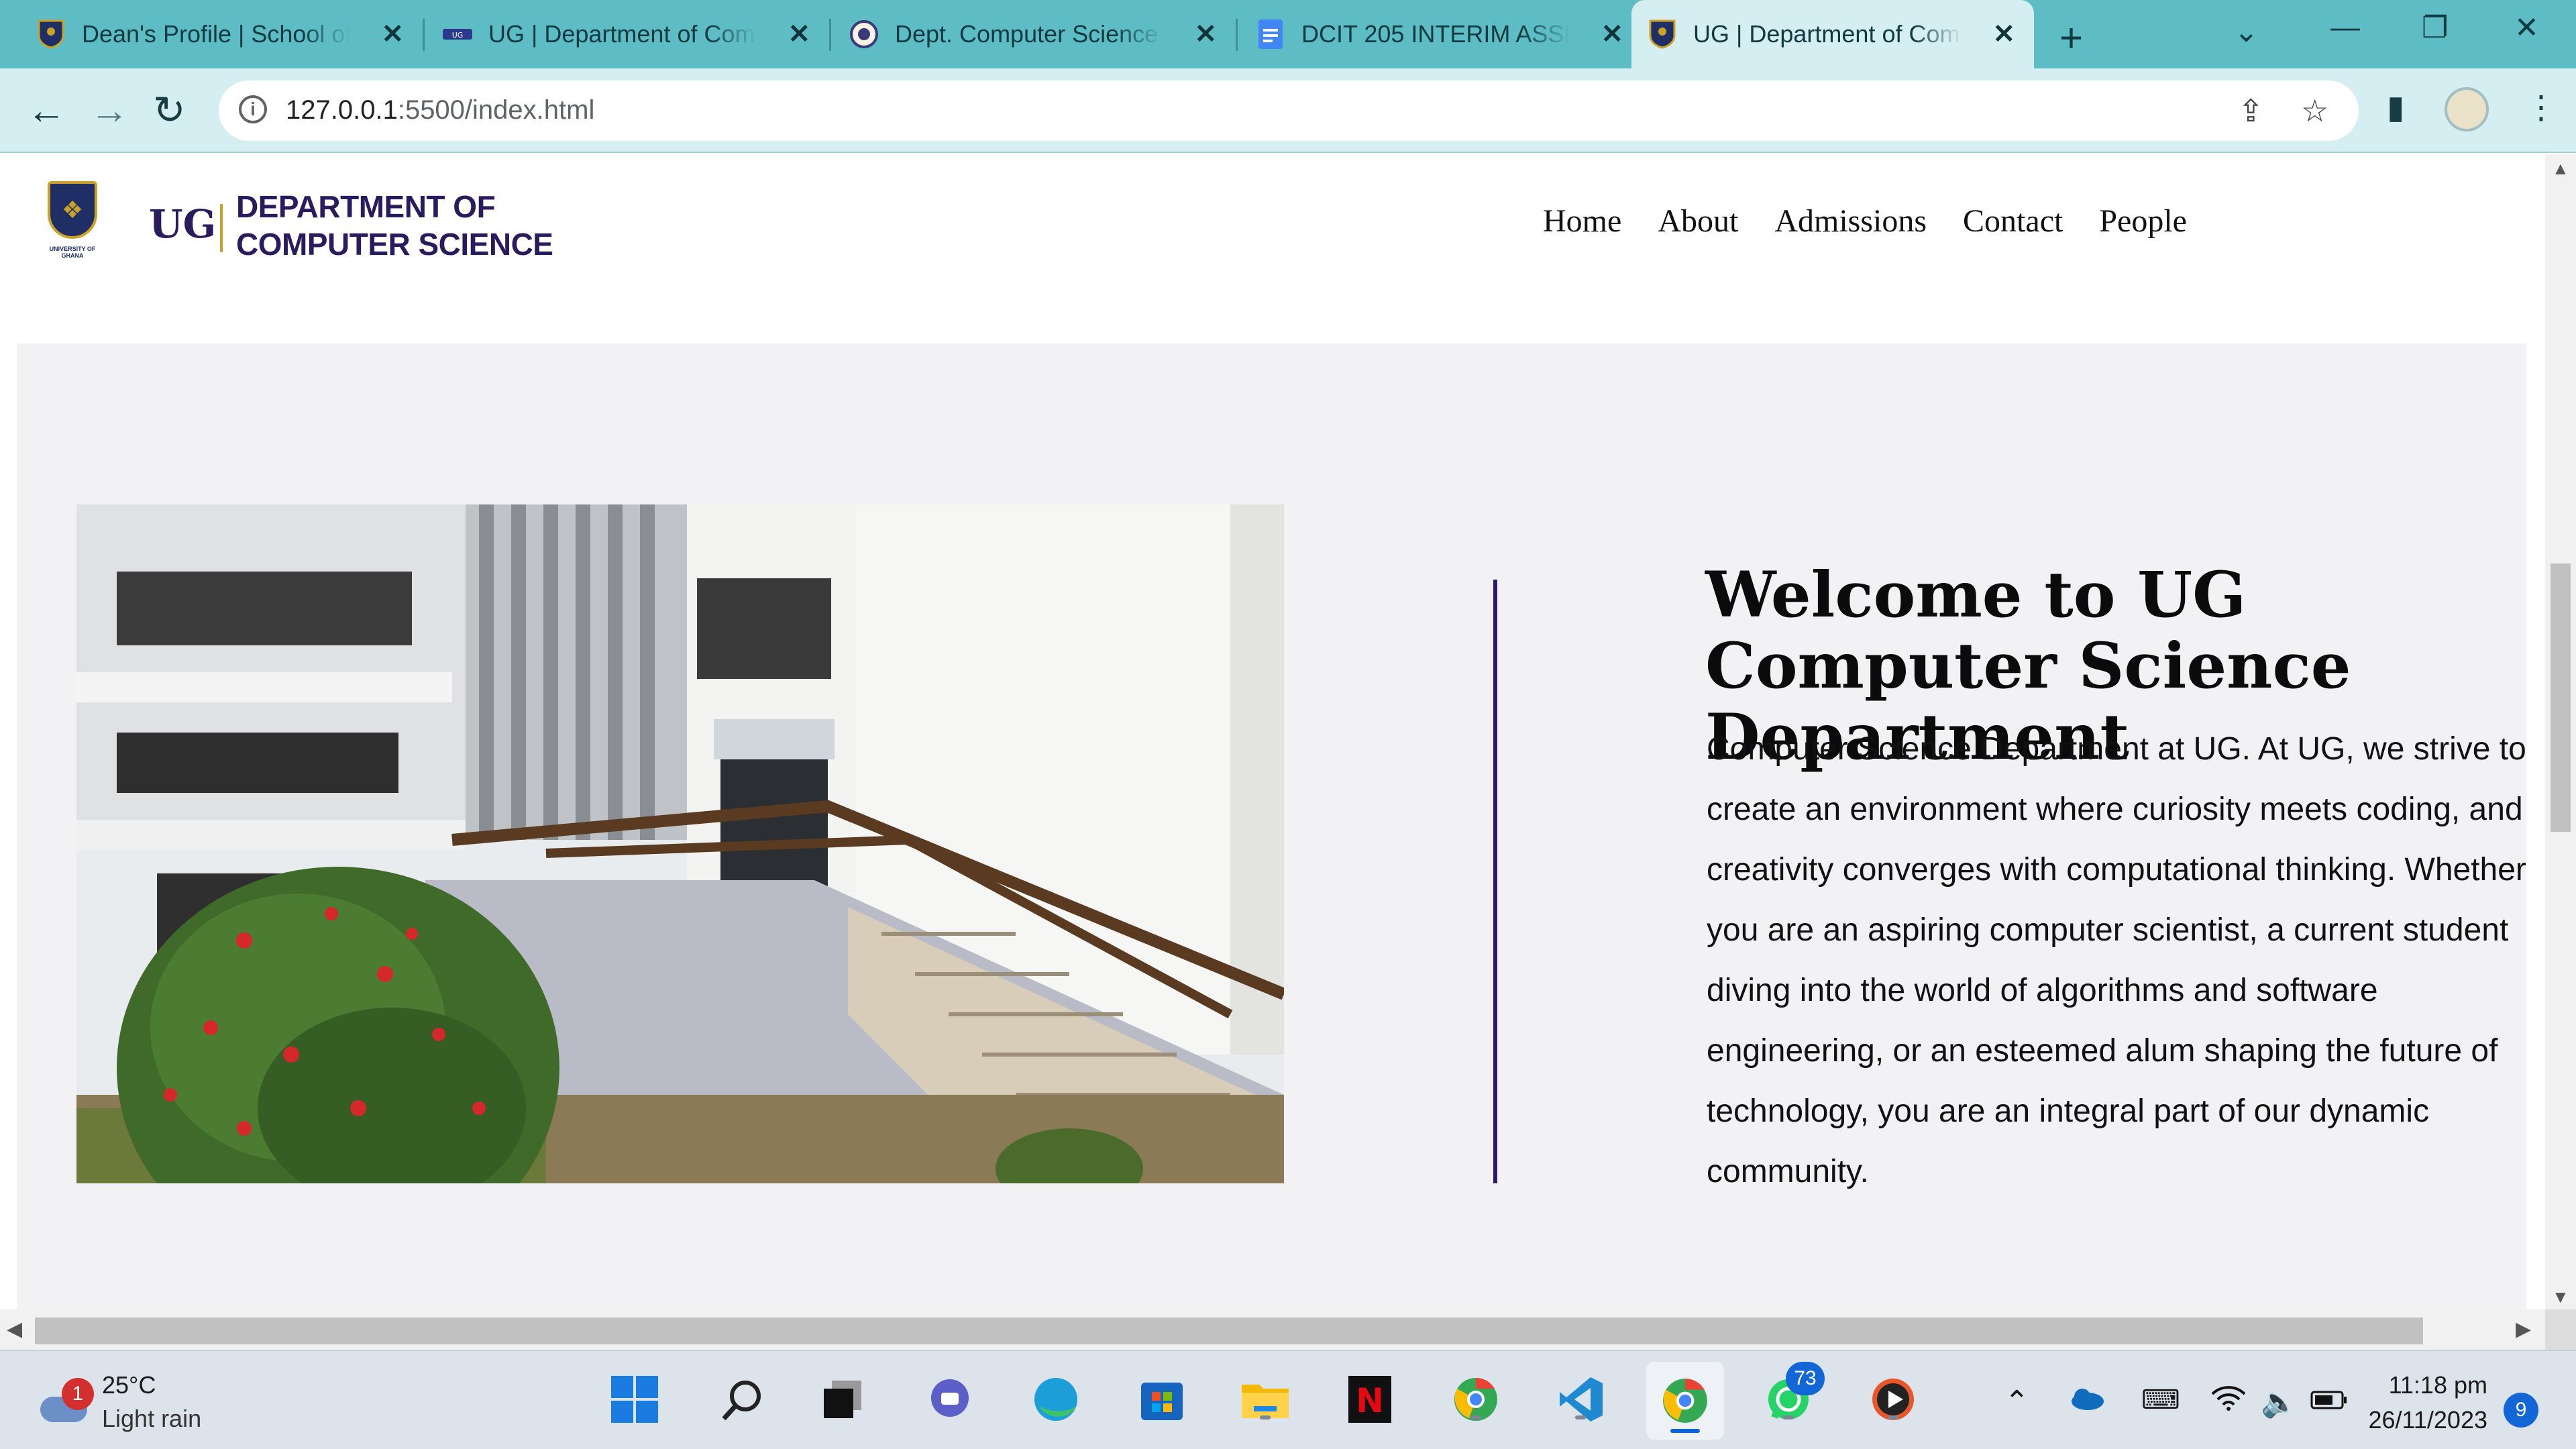 The image size is (2576, 1449). I want to click on vertical-scrollbar: ▲ ▼, so click(2560, 731).